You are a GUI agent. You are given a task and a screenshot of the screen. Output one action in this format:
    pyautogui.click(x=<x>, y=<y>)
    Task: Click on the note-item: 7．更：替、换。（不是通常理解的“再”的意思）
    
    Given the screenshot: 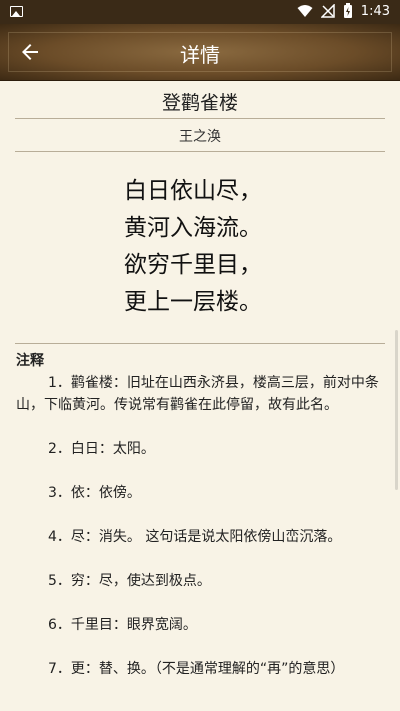 What is the action you would take?
    pyautogui.click(x=196, y=669)
    